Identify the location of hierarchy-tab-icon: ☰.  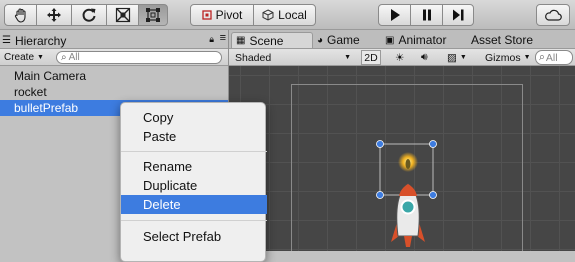
(6, 40).